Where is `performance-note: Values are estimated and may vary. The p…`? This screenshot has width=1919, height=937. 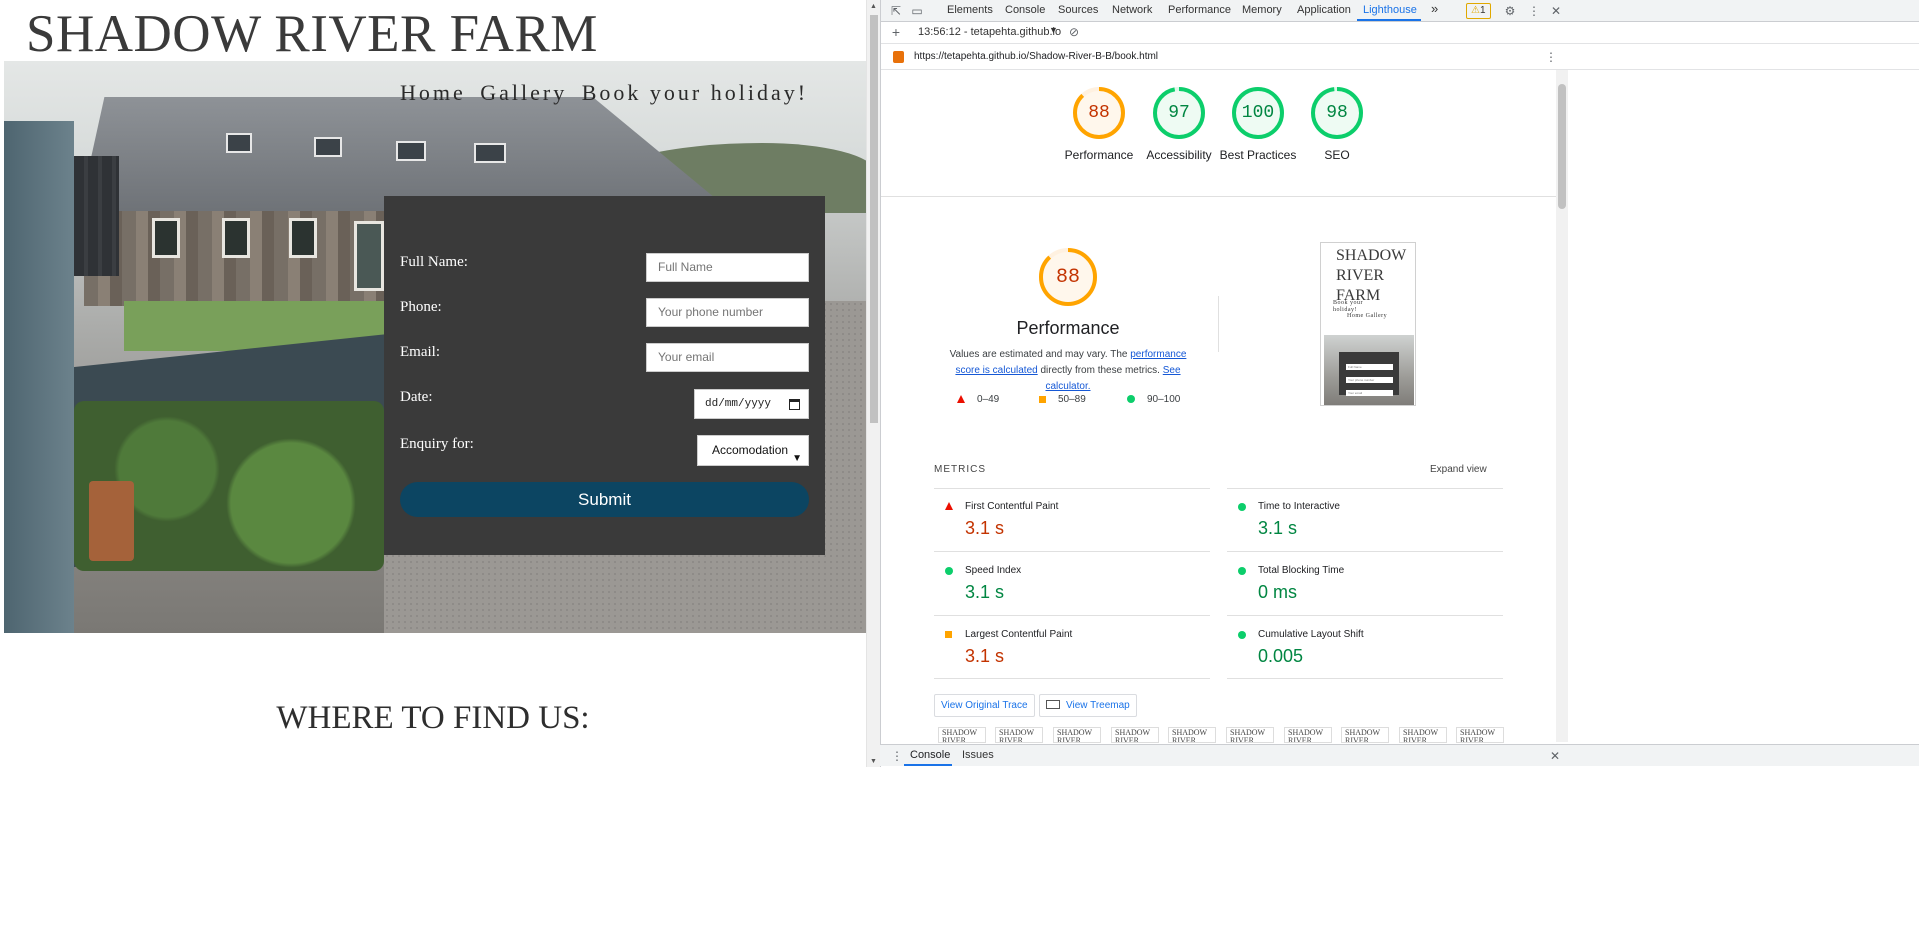
performance-note: Values are estimated and may vary. The p… is located at coordinates (1068, 371).